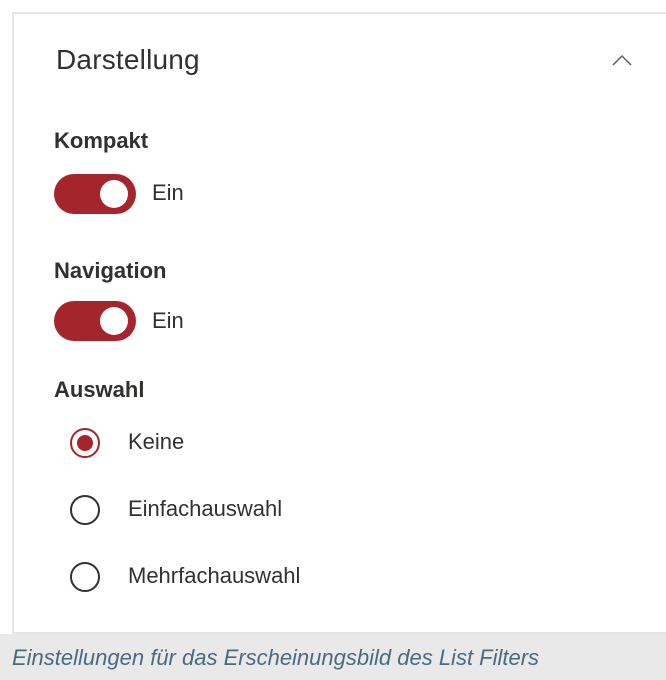 The image size is (666, 680). What do you see at coordinates (101, 140) in the screenshot?
I see `compact-label: Kompakt` at bounding box center [101, 140].